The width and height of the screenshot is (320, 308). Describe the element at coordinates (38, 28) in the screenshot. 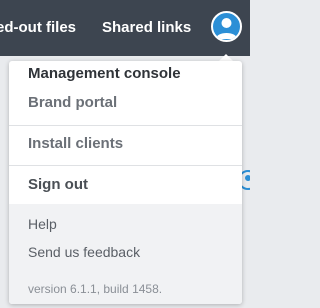

I see `tab-checked-out-files: ed-out files` at that location.